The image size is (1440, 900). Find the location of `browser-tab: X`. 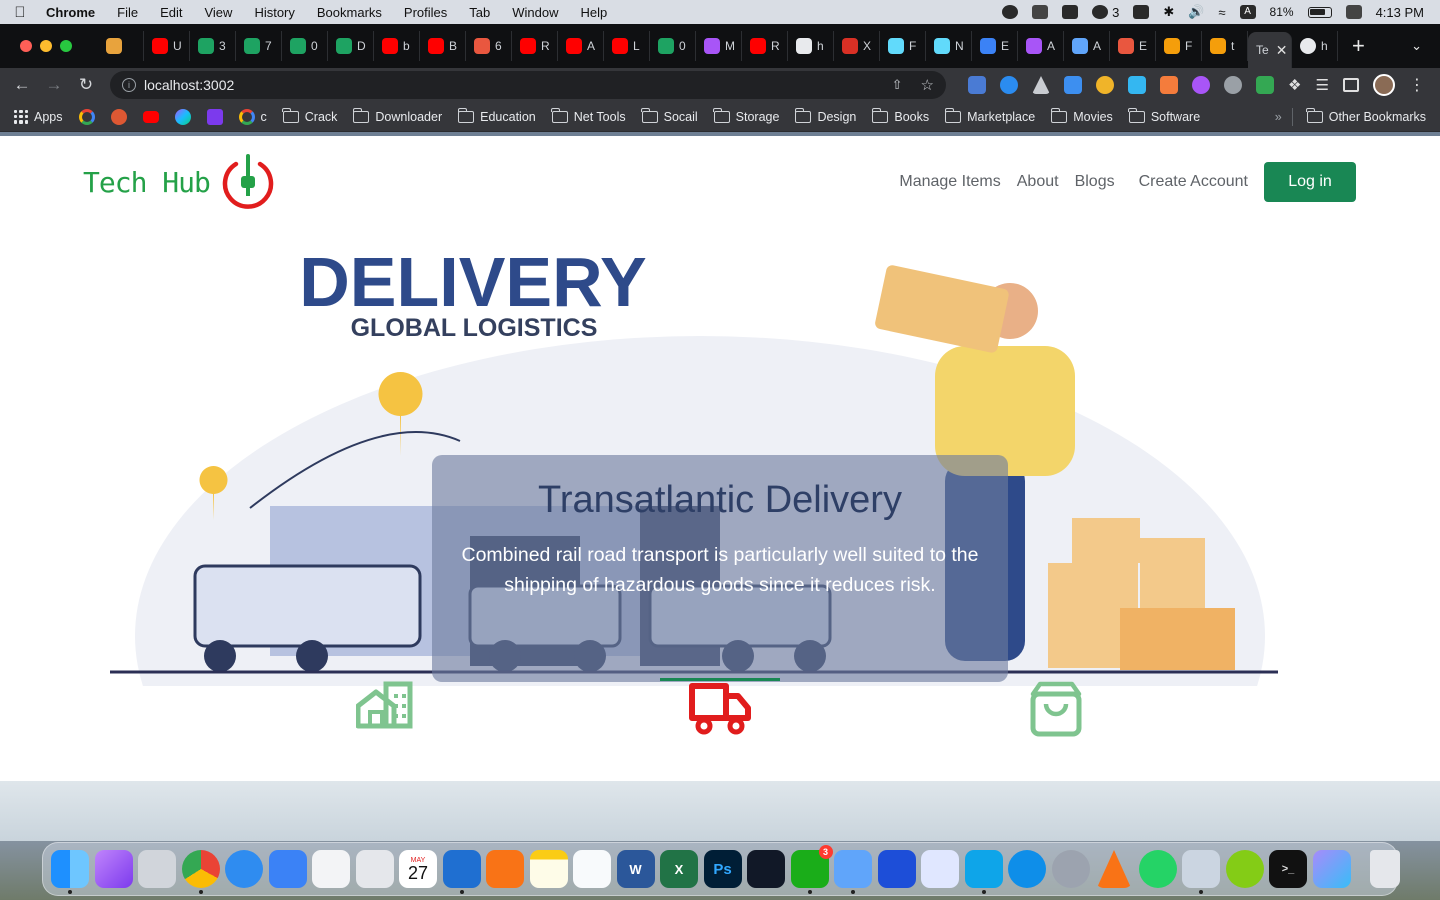

browser-tab: X is located at coordinates (857, 46).